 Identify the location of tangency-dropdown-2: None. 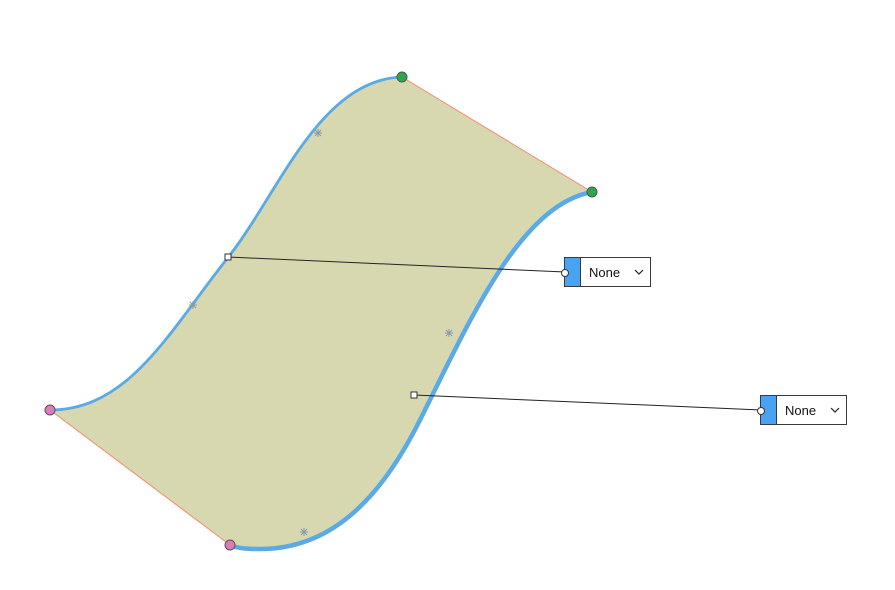
(802, 410).